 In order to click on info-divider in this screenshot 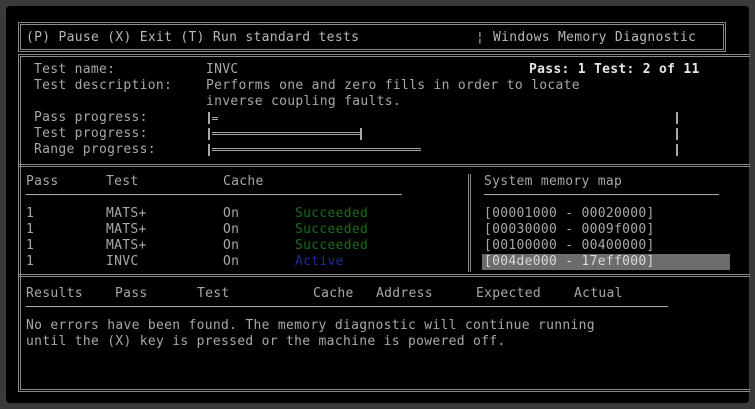, I will do `click(384, 165)`.